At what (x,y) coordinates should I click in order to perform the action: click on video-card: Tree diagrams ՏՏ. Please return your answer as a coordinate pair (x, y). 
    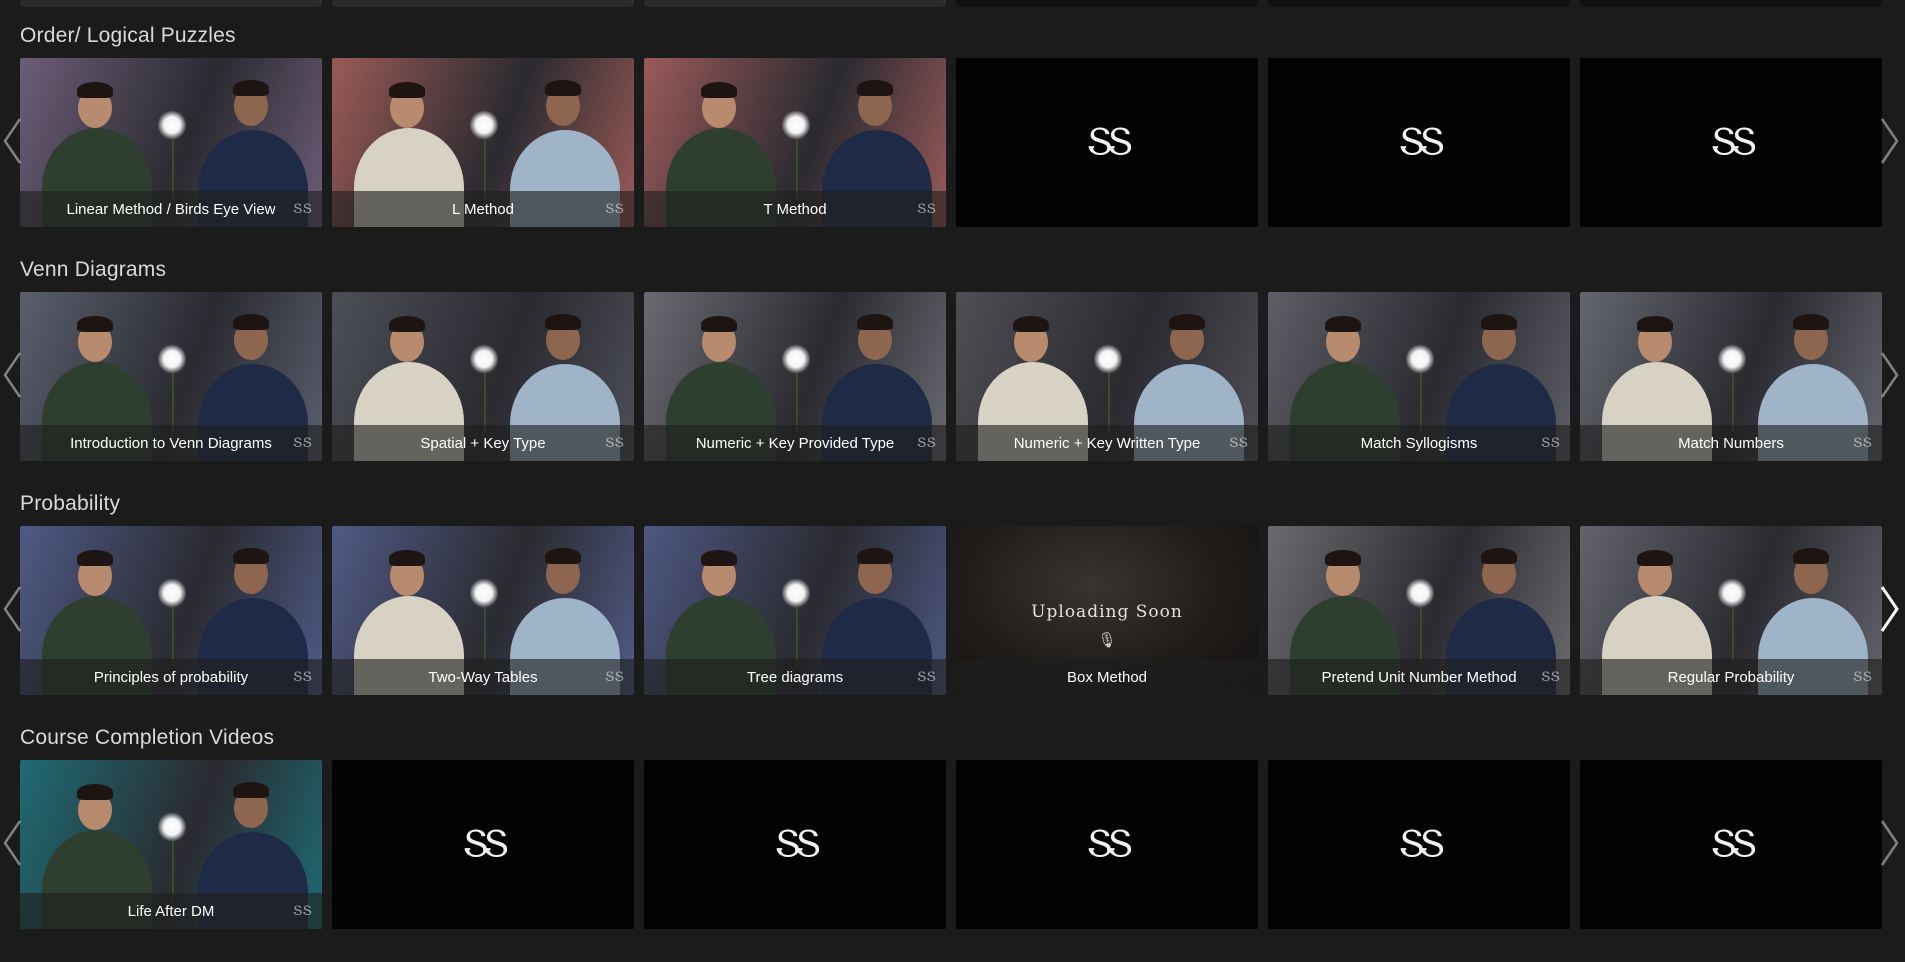
    Looking at the image, I should click on (795, 610).